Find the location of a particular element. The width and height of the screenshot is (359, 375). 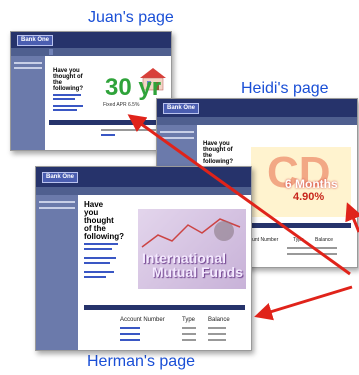

arrow-to-herman is located at coordinates (303, 303).